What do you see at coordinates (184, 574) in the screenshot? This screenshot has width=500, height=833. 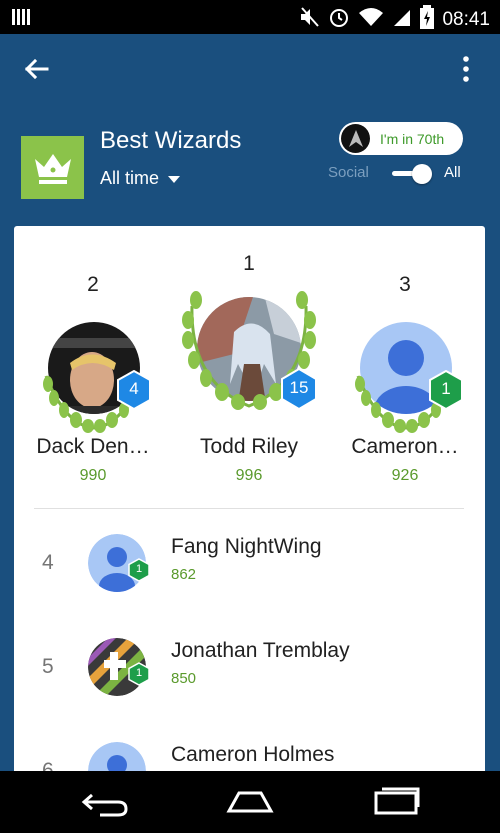 I see `row-score: 862` at bounding box center [184, 574].